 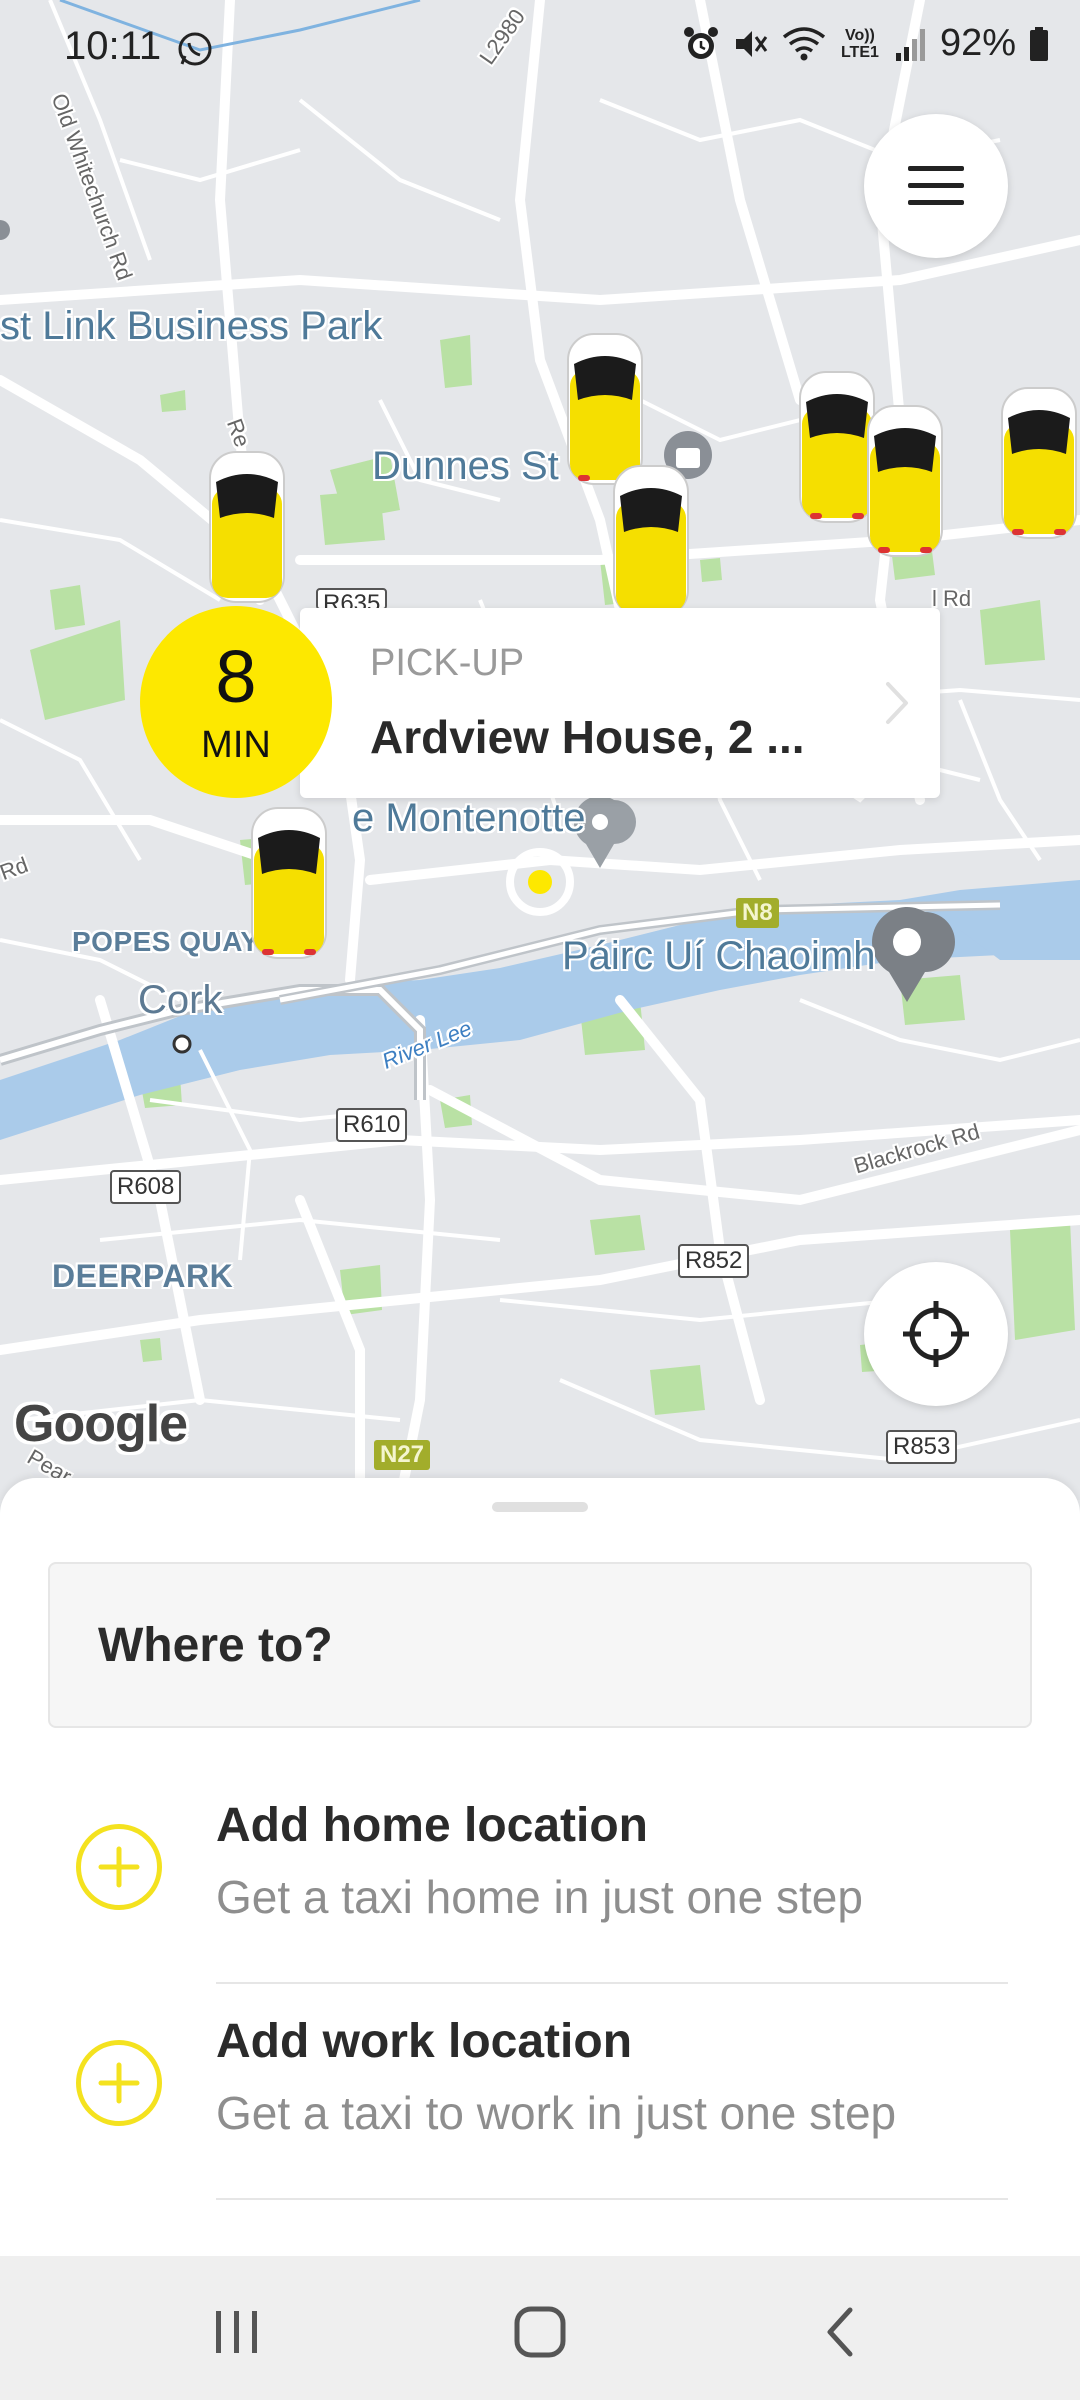 I want to click on alarm-icon, so click(x=700, y=42).